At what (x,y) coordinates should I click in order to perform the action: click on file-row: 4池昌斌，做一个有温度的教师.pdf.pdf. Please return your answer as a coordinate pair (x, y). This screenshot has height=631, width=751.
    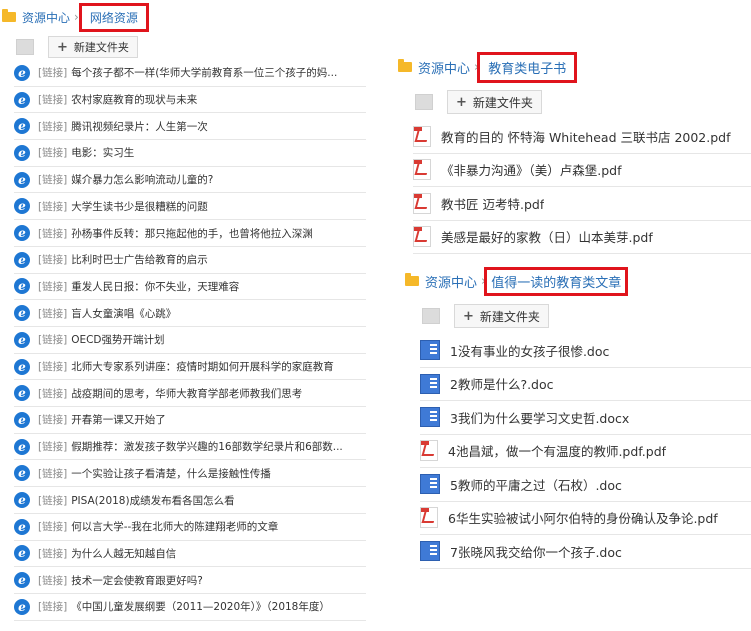
    Looking at the image, I should click on (585, 451).